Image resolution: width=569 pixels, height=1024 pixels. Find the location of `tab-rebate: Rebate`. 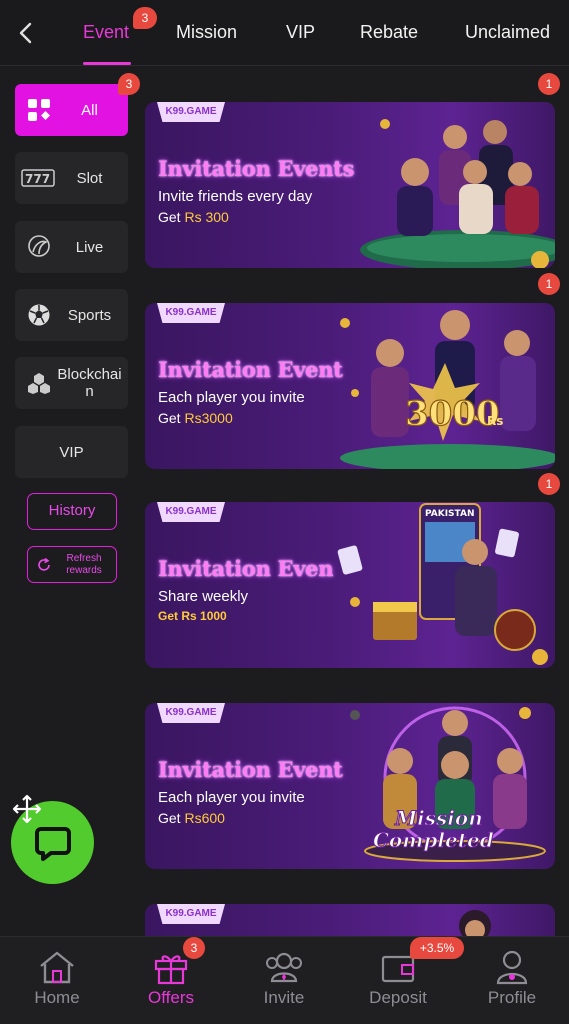

tab-rebate: Rebate is located at coordinates (389, 32).